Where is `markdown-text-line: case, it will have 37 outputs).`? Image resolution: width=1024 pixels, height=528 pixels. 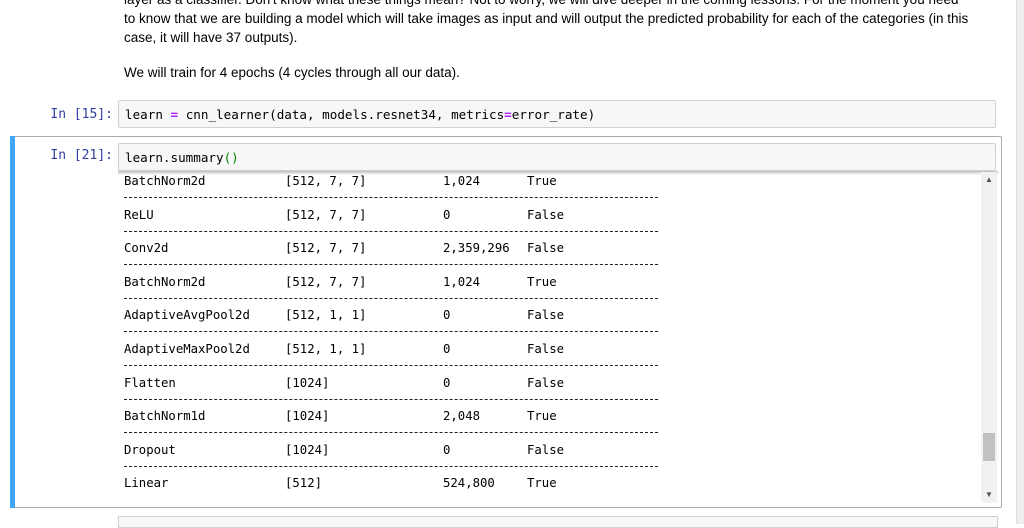 markdown-text-line: case, it will have 37 outputs). is located at coordinates (211, 37).